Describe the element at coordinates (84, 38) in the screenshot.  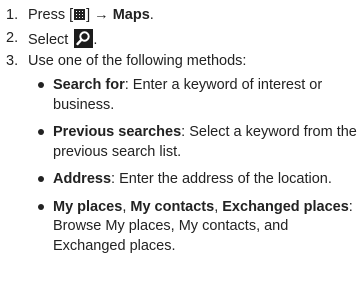
I see `search-icon` at that location.